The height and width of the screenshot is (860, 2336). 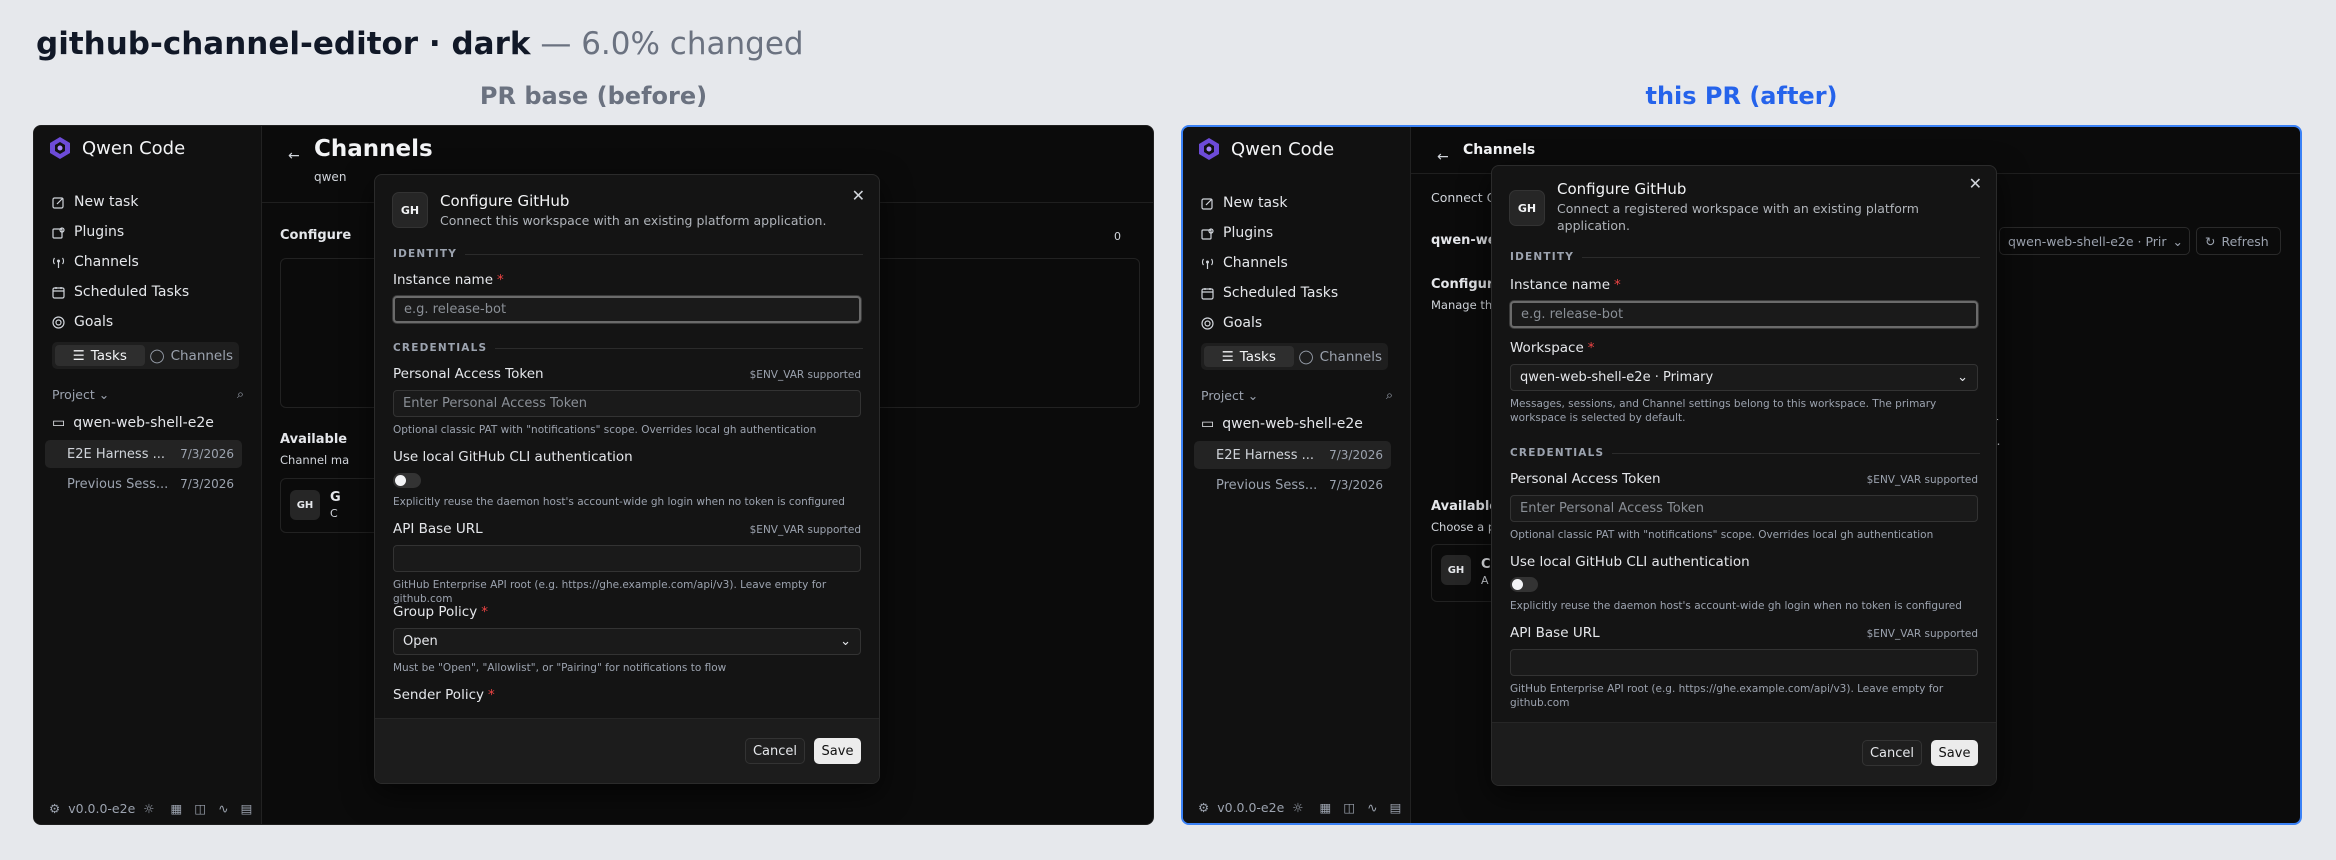 I want to click on workspace-pill: qwen-web-shell-e2e · Prir ⌄, so click(x=2094, y=241).